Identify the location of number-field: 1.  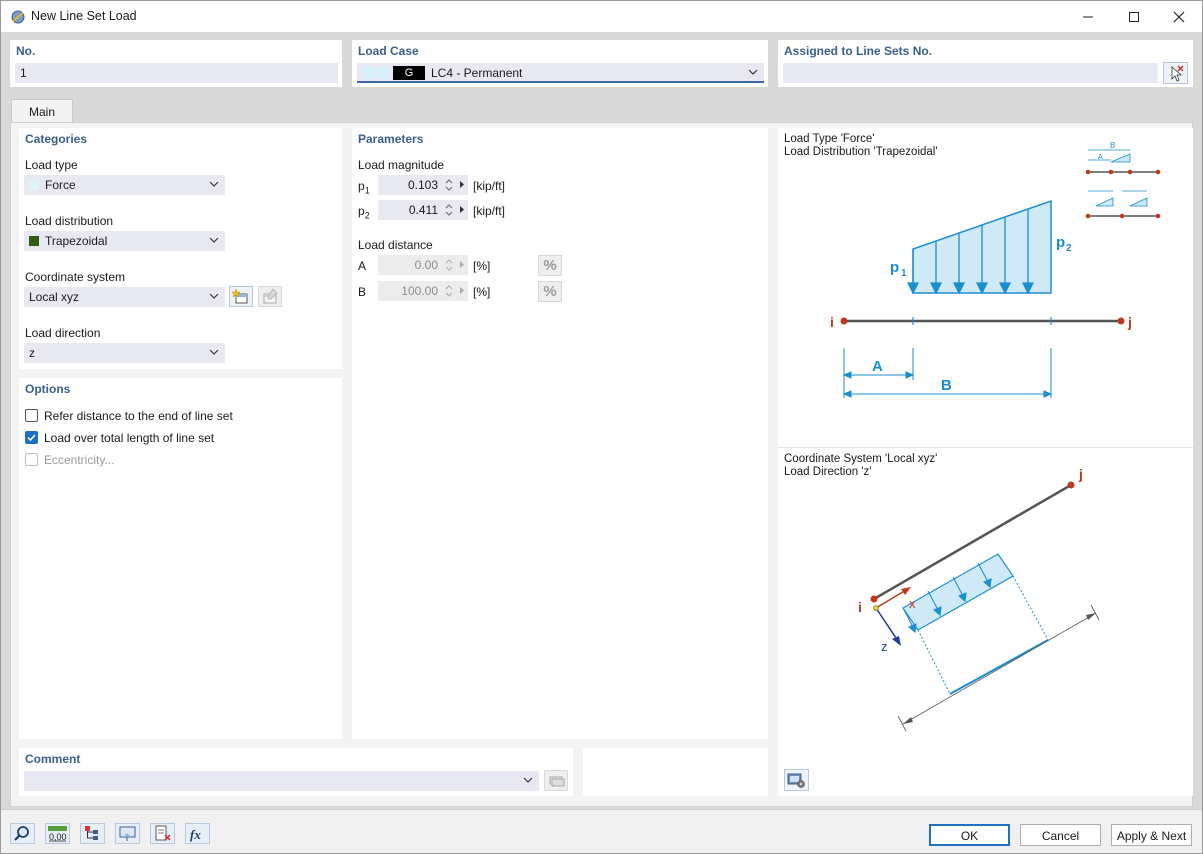
(176, 73).